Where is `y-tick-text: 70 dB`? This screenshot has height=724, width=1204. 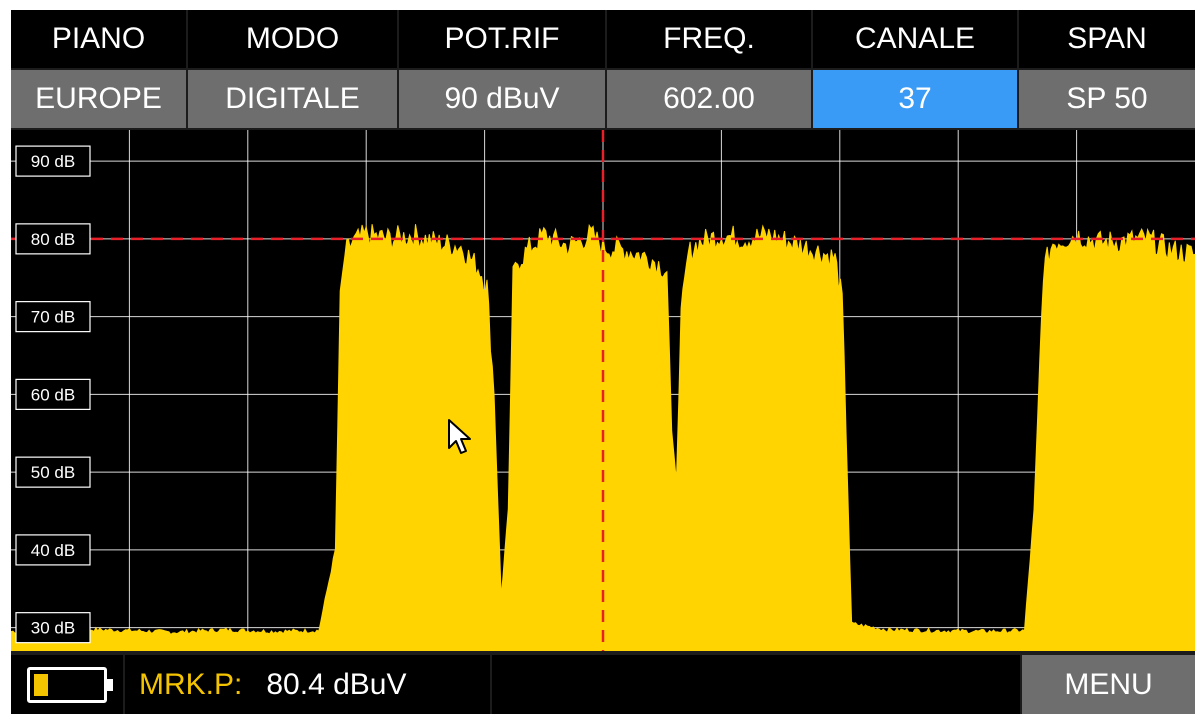 y-tick-text: 70 dB is located at coordinates (53, 317).